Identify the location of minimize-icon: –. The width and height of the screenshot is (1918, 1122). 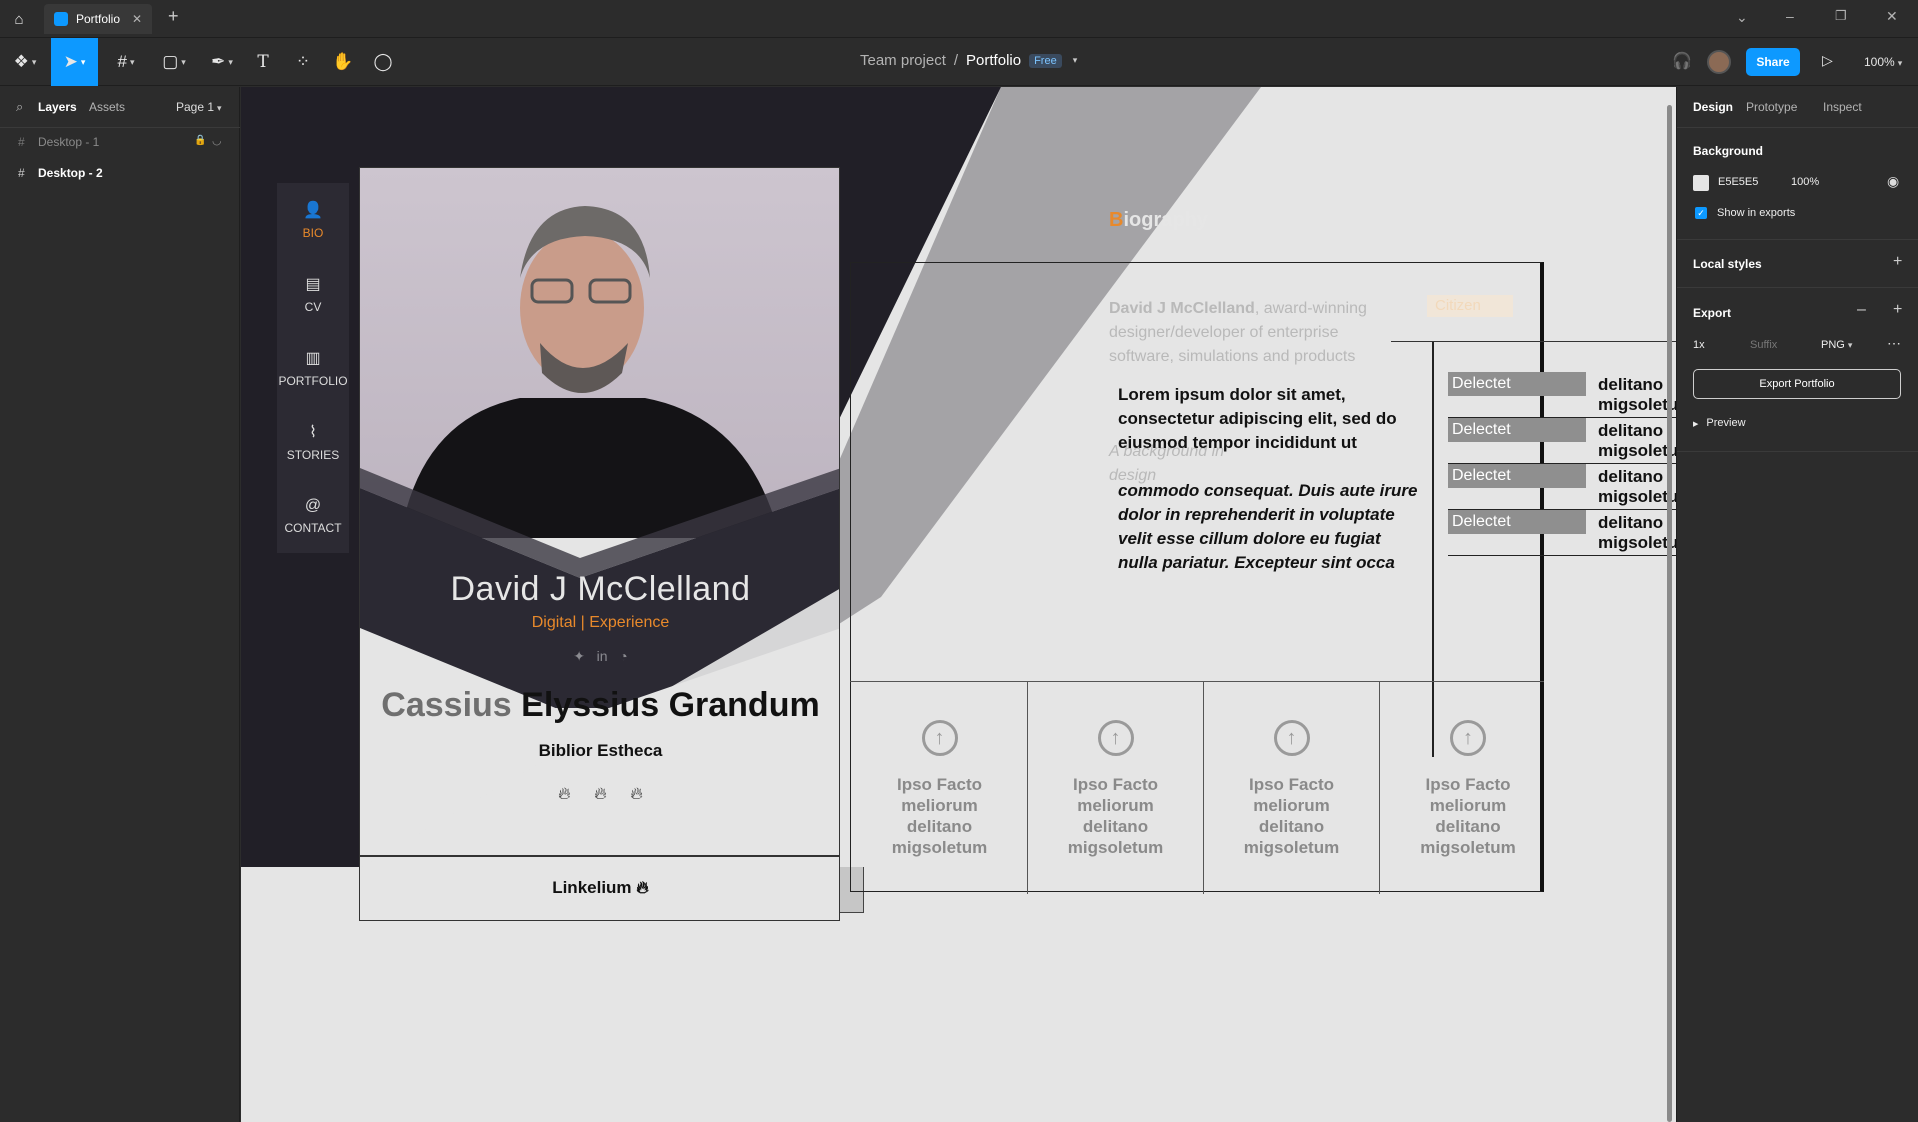
(1790, 16).